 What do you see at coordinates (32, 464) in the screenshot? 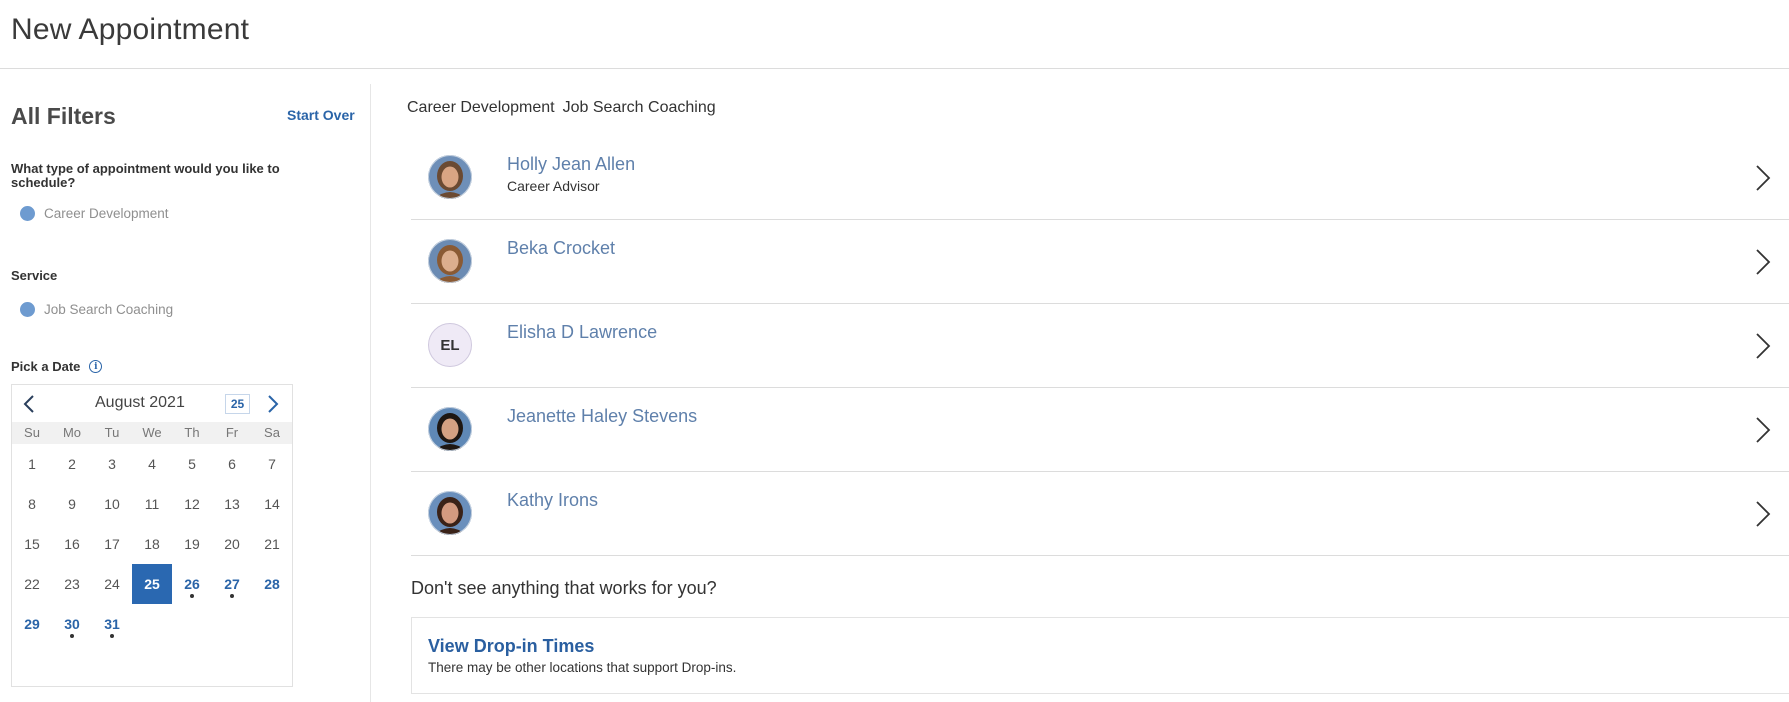
I see `calendar-day: 1` at bounding box center [32, 464].